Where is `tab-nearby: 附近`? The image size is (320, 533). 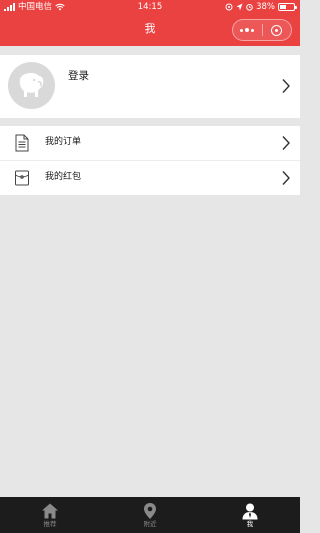
tab-nearby: 附近 is located at coordinates (150, 515).